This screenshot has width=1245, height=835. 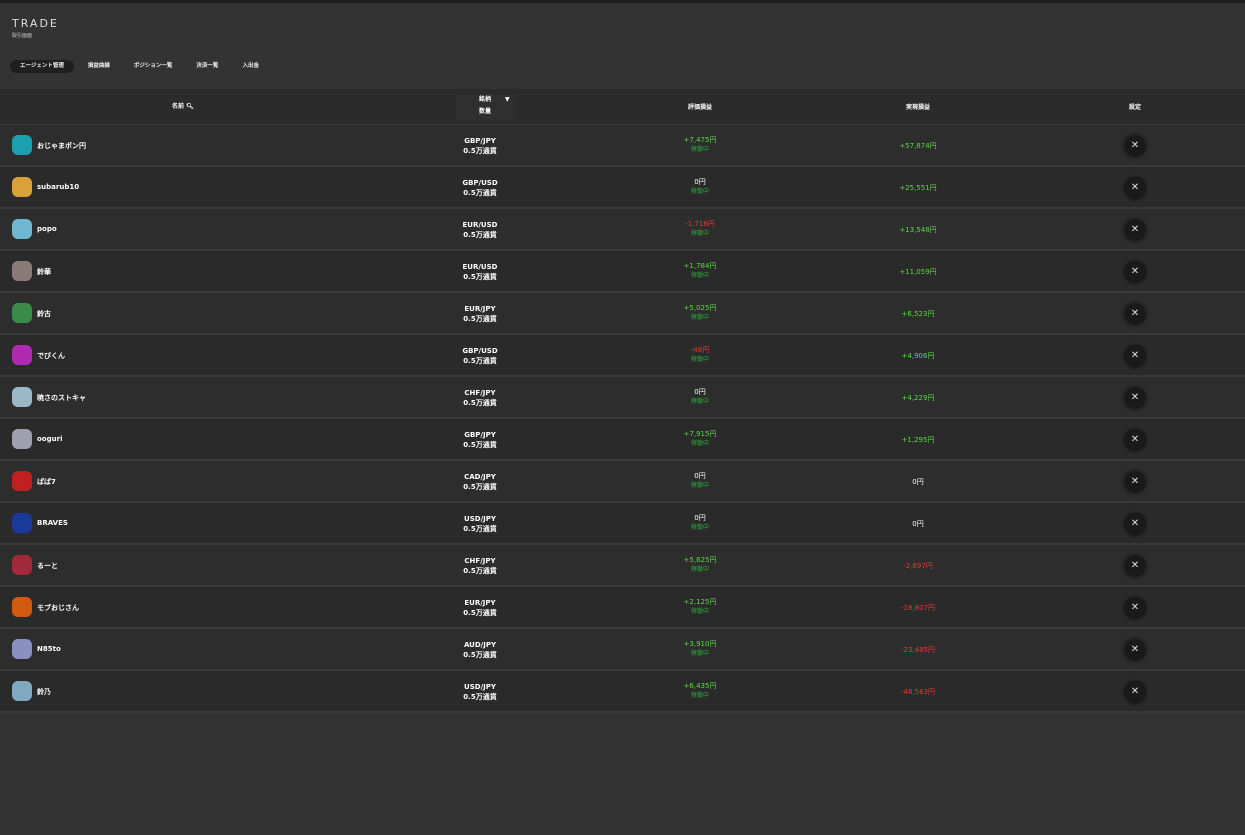 I want to click on symbol: CAD/JPY, so click(x=480, y=477).